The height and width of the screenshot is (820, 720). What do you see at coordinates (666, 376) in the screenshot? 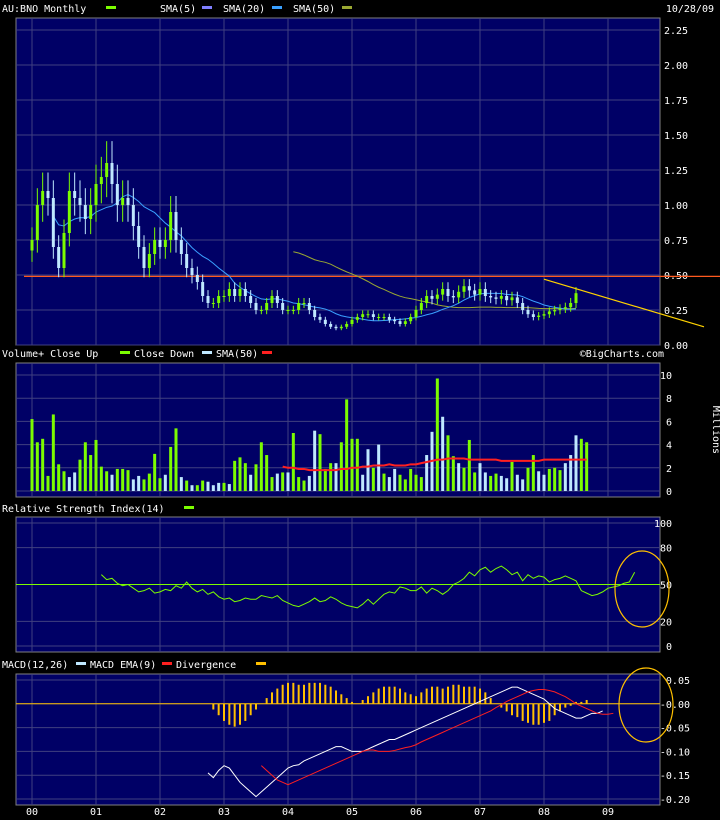
I see `volume-ytick-label: 10` at bounding box center [666, 376].